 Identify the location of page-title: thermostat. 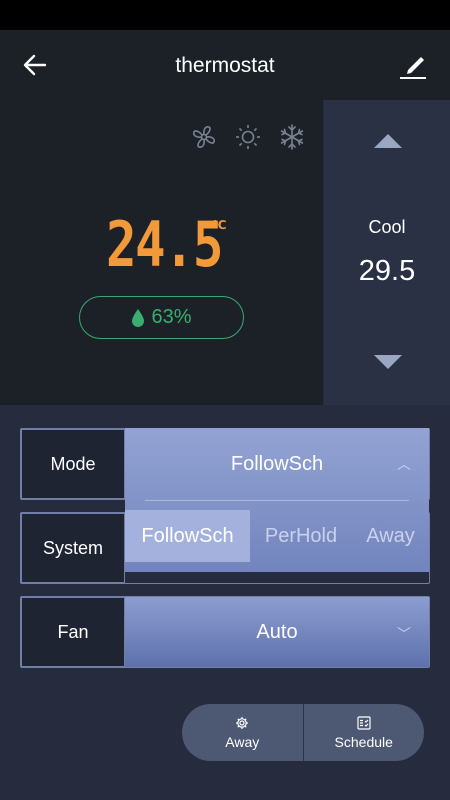
(225, 65).